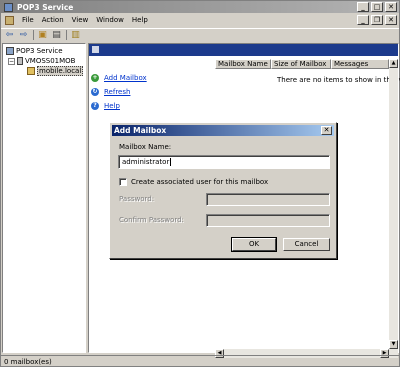 This screenshot has width=400, height=367. What do you see at coordinates (360, 64) in the screenshot?
I see `column-header-messages: Messages` at bounding box center [360, 64].